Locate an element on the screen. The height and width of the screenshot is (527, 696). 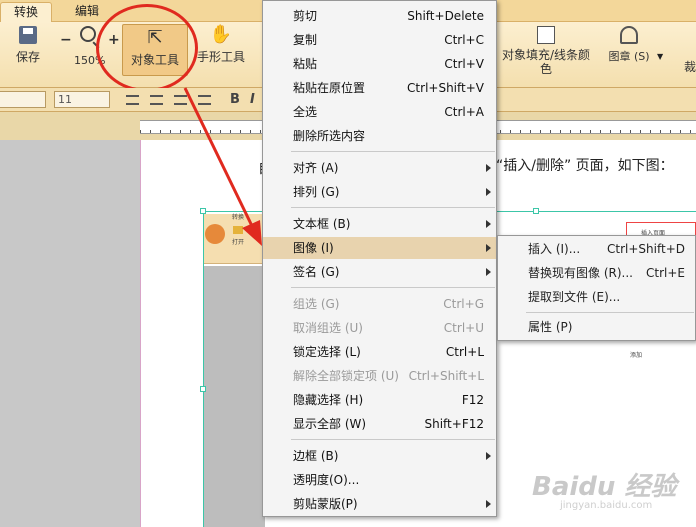
menu-item-paste: 粘贴 Ctrl+V is located at coordinates (379, 64).